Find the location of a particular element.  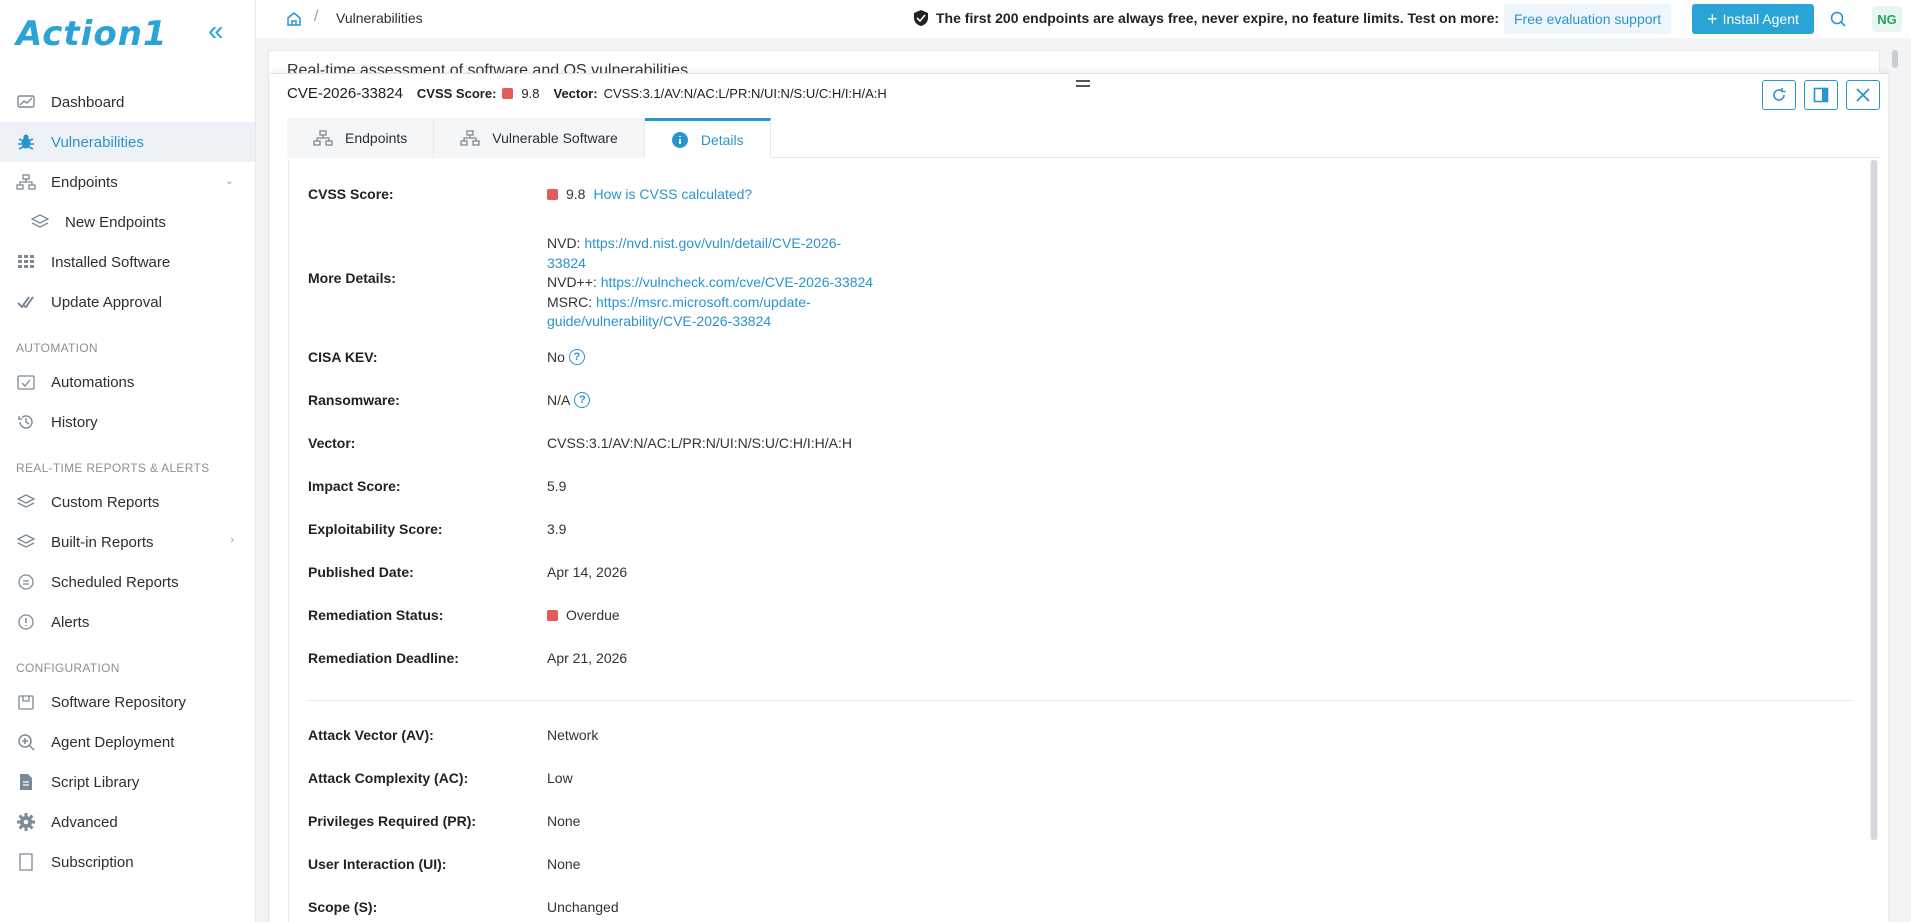

sidebar-item-subscription: Subscription is located at coordinates (127, 862).